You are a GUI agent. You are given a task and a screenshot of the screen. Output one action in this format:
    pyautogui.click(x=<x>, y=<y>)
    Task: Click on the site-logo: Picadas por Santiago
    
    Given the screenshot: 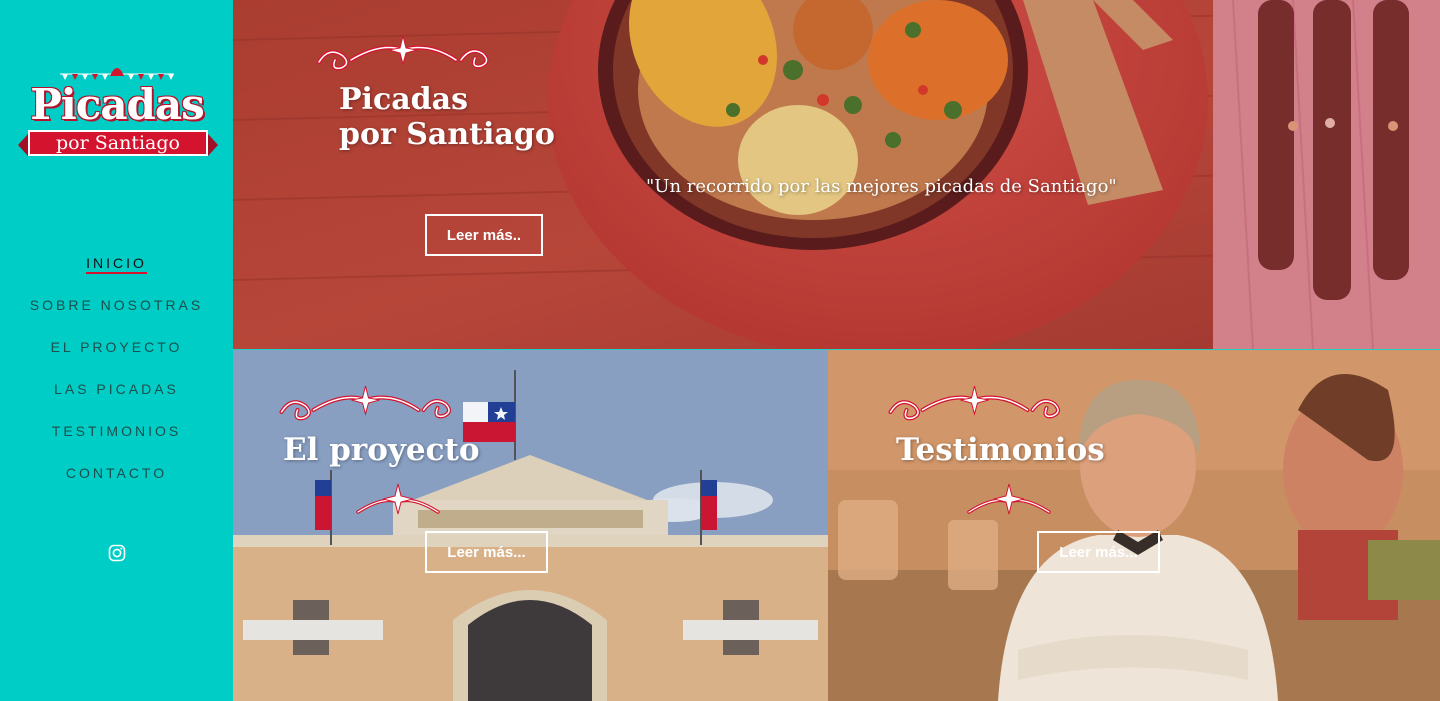 What is the action you would take?
    pyautogui.click(x=118, y=109)
    